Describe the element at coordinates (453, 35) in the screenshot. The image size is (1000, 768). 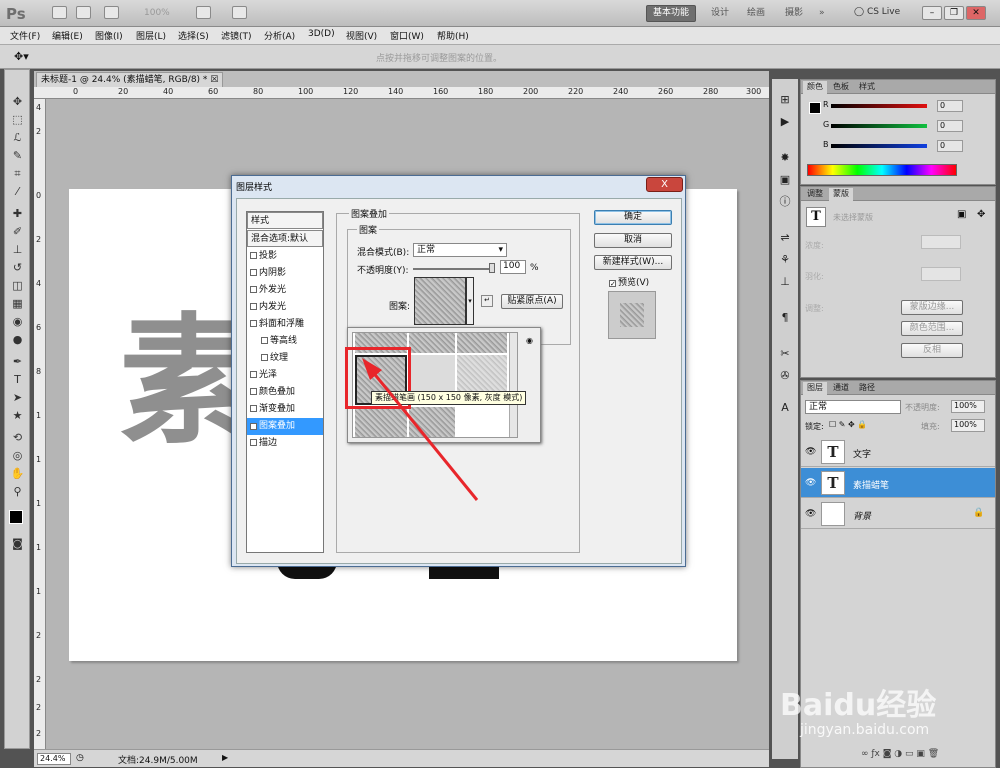
I see `menu-help: 帮助(H)` at that location.